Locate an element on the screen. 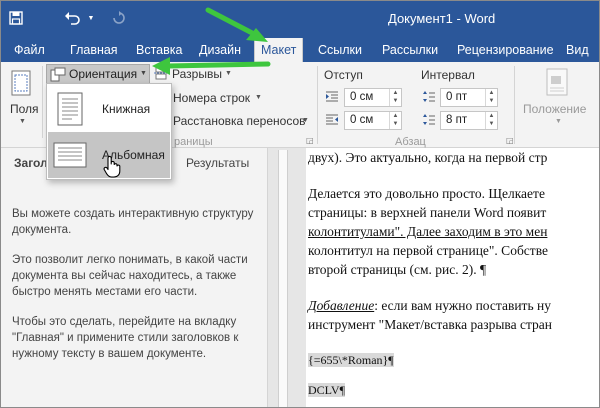 Image resolution: width=600 pixels, height=408 pixels. annotation-arrow-to-layout-tab is located at coordinates (236, 24).